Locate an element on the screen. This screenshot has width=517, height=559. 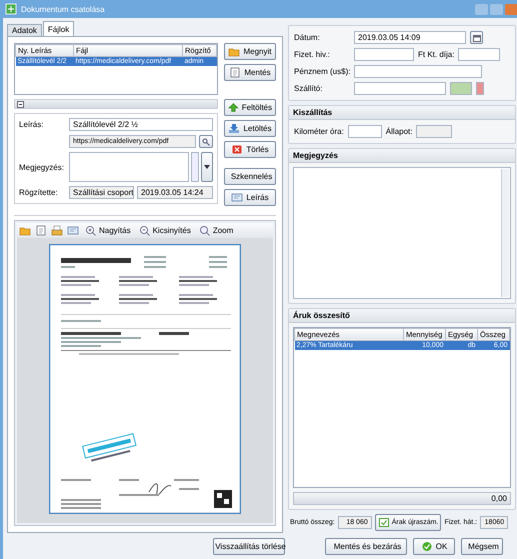
fee-field is located at coordinates (479, 54).